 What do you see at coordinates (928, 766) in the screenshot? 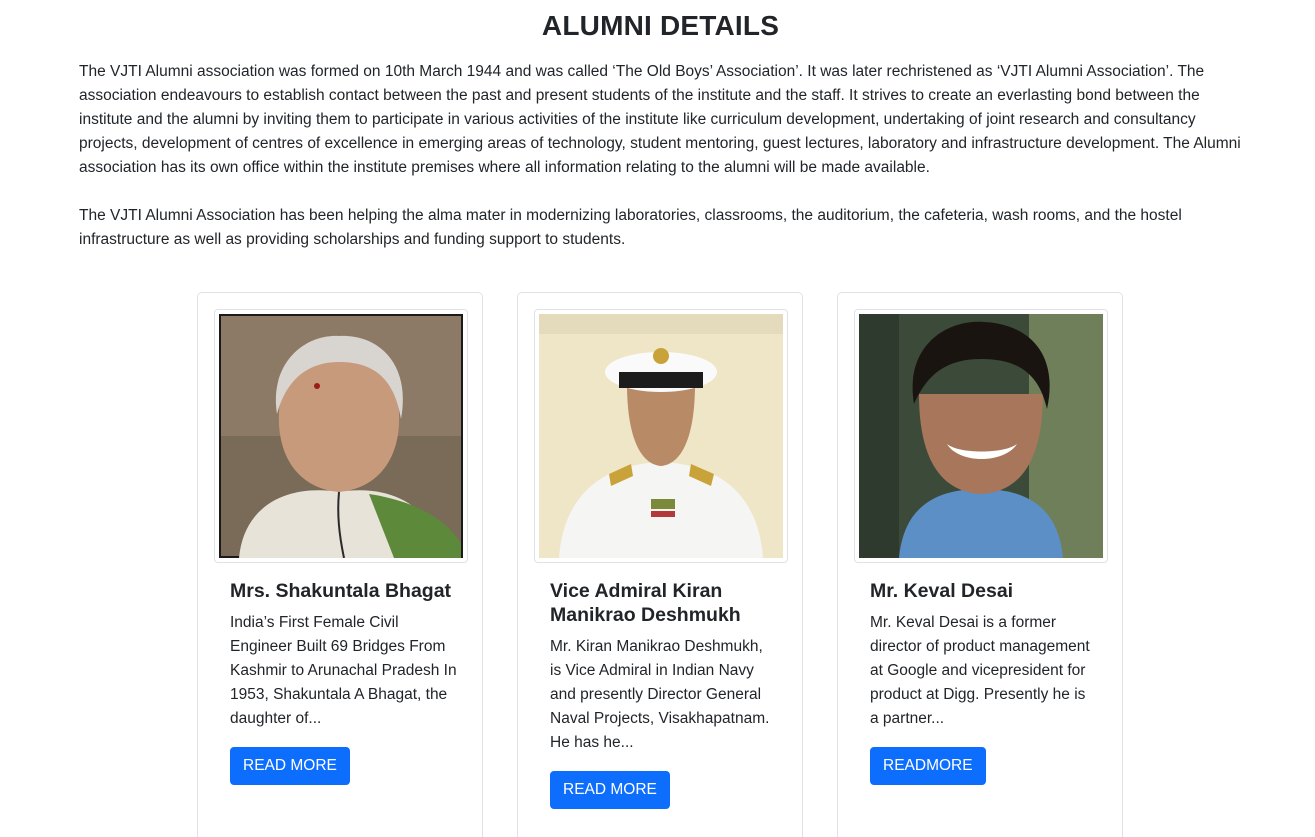
I see `read-more-button: READMORE` at bounding box center [928, 766].